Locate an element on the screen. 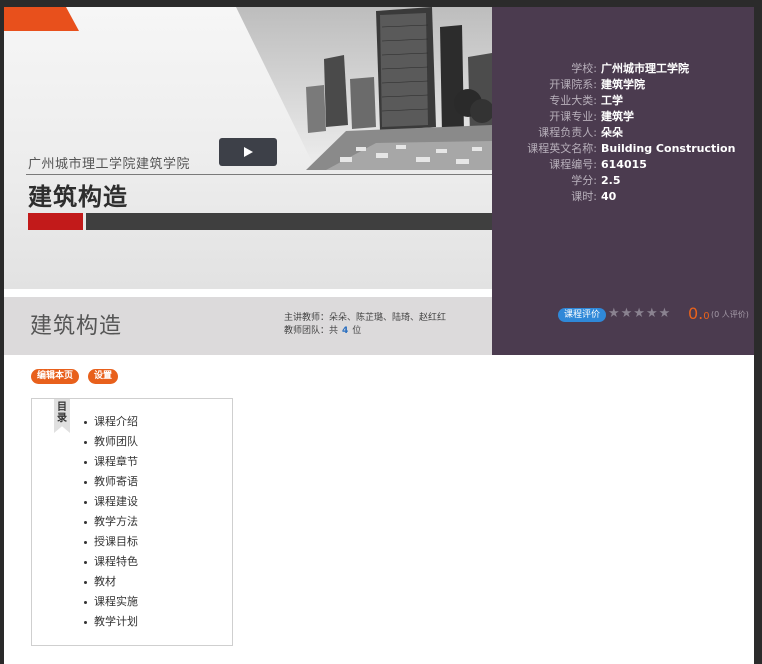 The image size is (762, 664). team-suffix: 位 is located at coordinates (357, 331).